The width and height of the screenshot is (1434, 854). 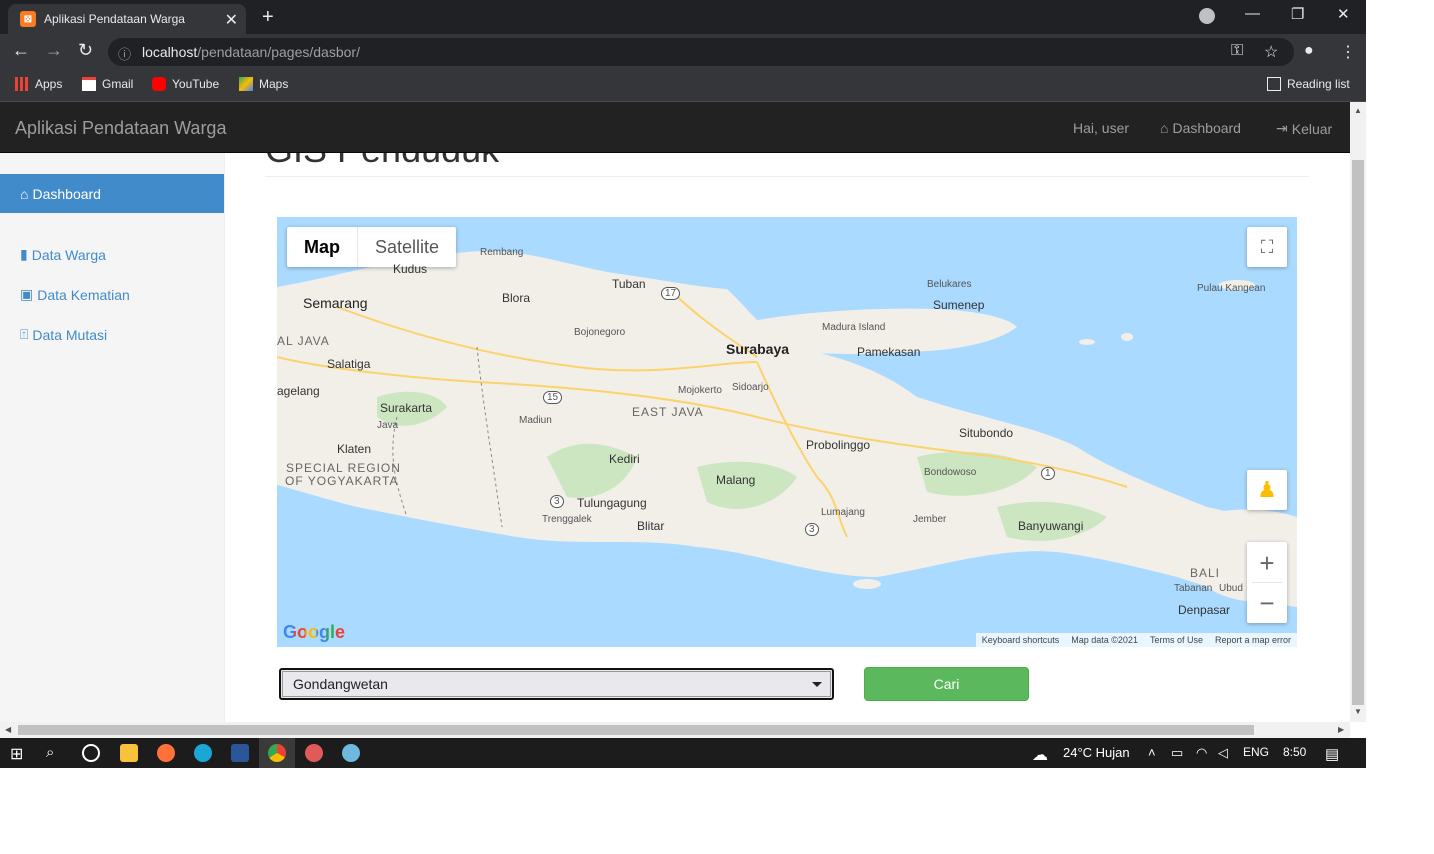 What do you see at coordinates (1343, 14) in the screenshot?
I see `window-close-icon: ✕` at bounding box center [1343, 14].